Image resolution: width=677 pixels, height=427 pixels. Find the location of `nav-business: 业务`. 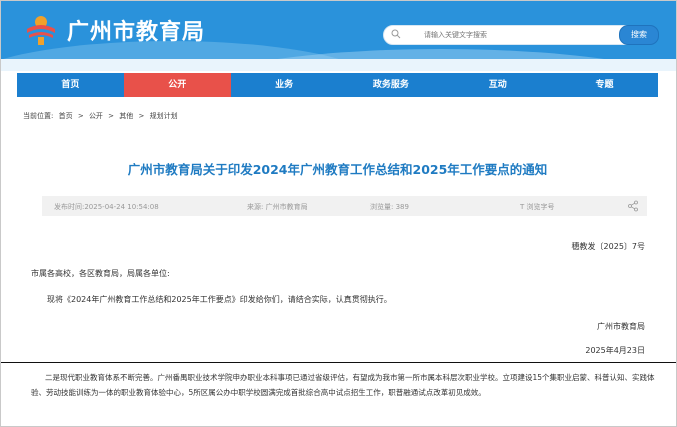

nav-business: 业务 is located at coordinates (284, 85).